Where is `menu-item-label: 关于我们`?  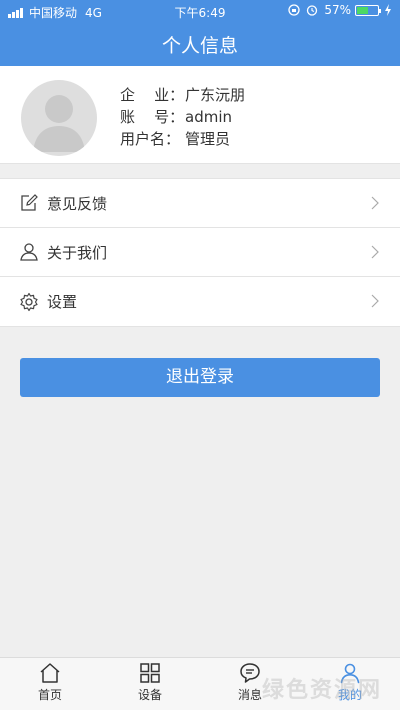 menu-item-label: 关于我们 is located at coordinates (77, 252).